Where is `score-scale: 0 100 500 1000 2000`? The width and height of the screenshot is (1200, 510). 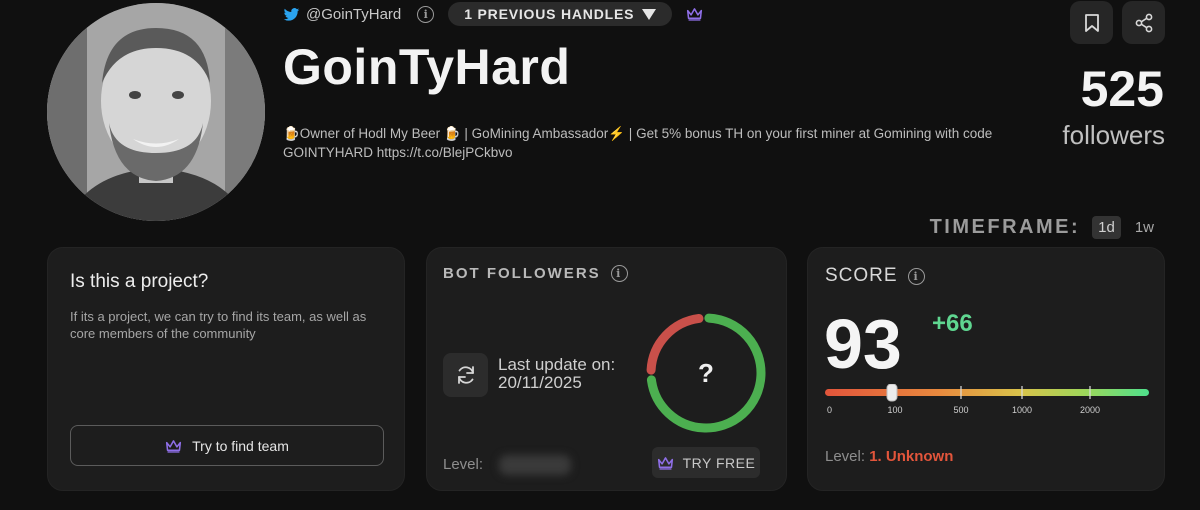
score-scale: 0 100 500 1000 2000 is located at coordinates (987, 399).